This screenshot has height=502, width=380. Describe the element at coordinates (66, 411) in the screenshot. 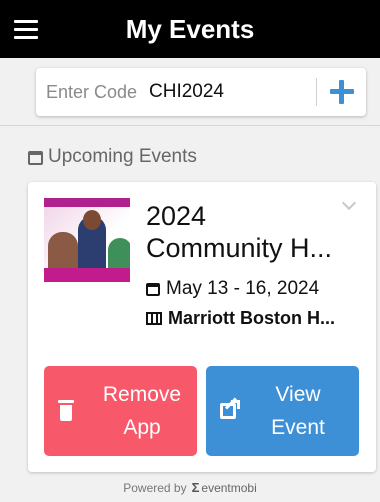

I see `trash-icon` at that location.